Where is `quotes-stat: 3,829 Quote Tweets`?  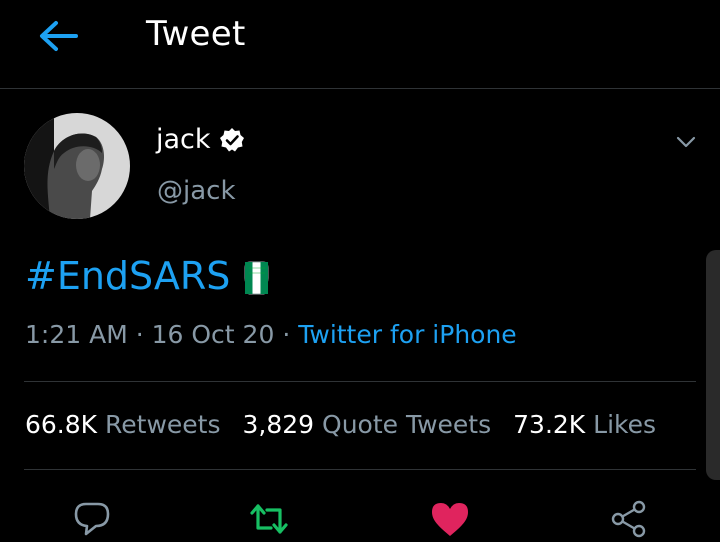 quotes-stat: 3,829 Quote Tweets is located at coordinates (366, 424).